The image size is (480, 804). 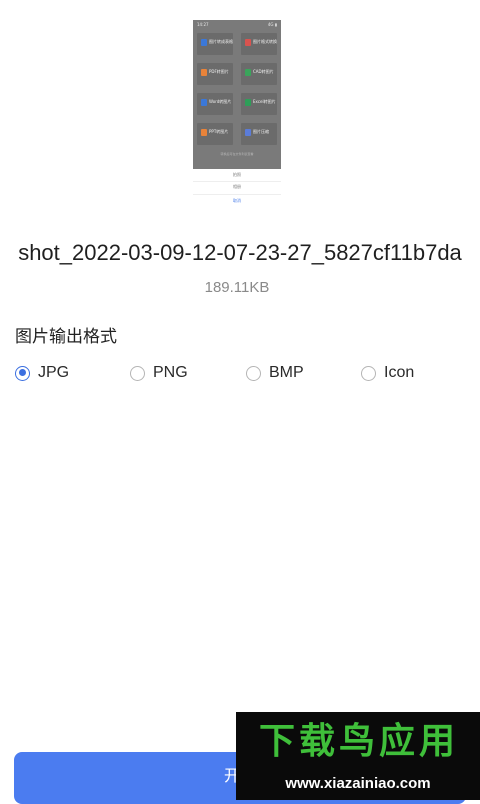 What do you see at coordinates (240, 252) in the screenshot?
I see `file-name: shot_2022-03-09-12-07-23-27_5827cf11b7da` at bounding box center [240, 252].